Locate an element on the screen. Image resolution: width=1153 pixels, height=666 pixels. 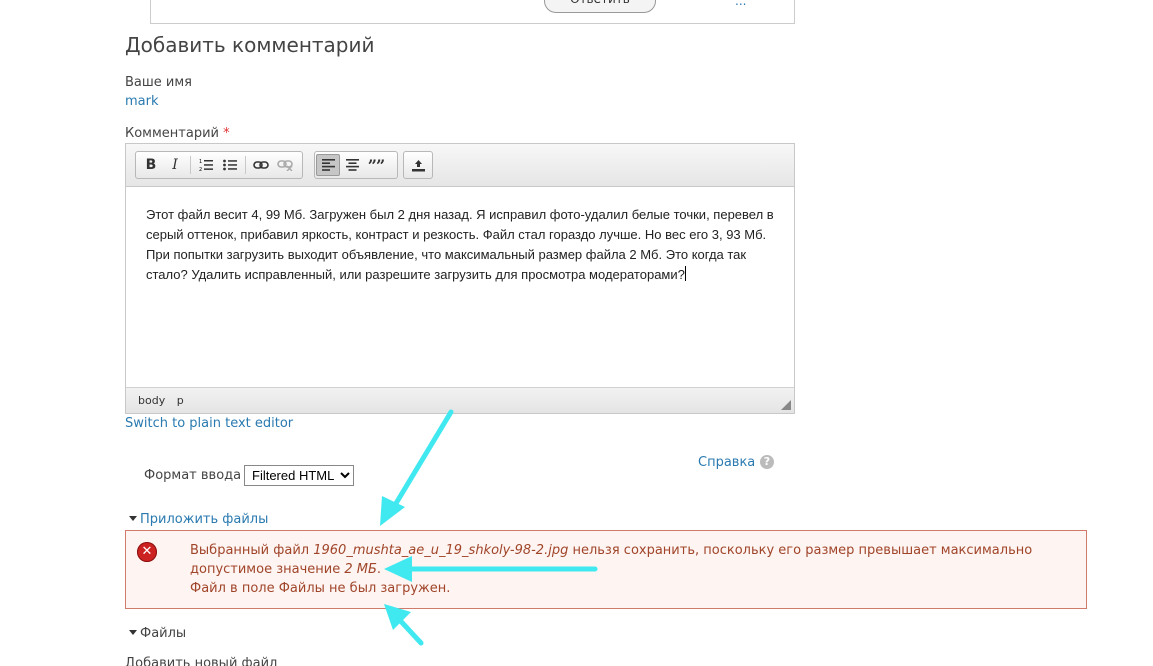
annotation-arrows is located at coordinates (489, 527).